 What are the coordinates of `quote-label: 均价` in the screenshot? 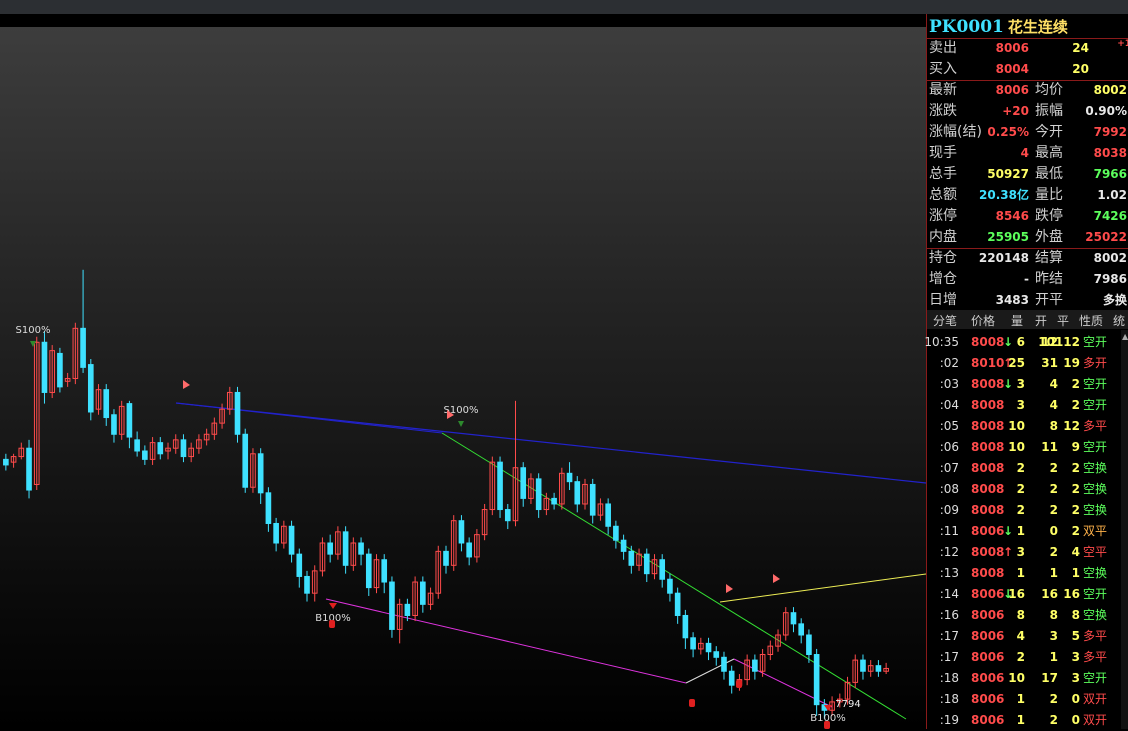 It's located at (1049, 90).